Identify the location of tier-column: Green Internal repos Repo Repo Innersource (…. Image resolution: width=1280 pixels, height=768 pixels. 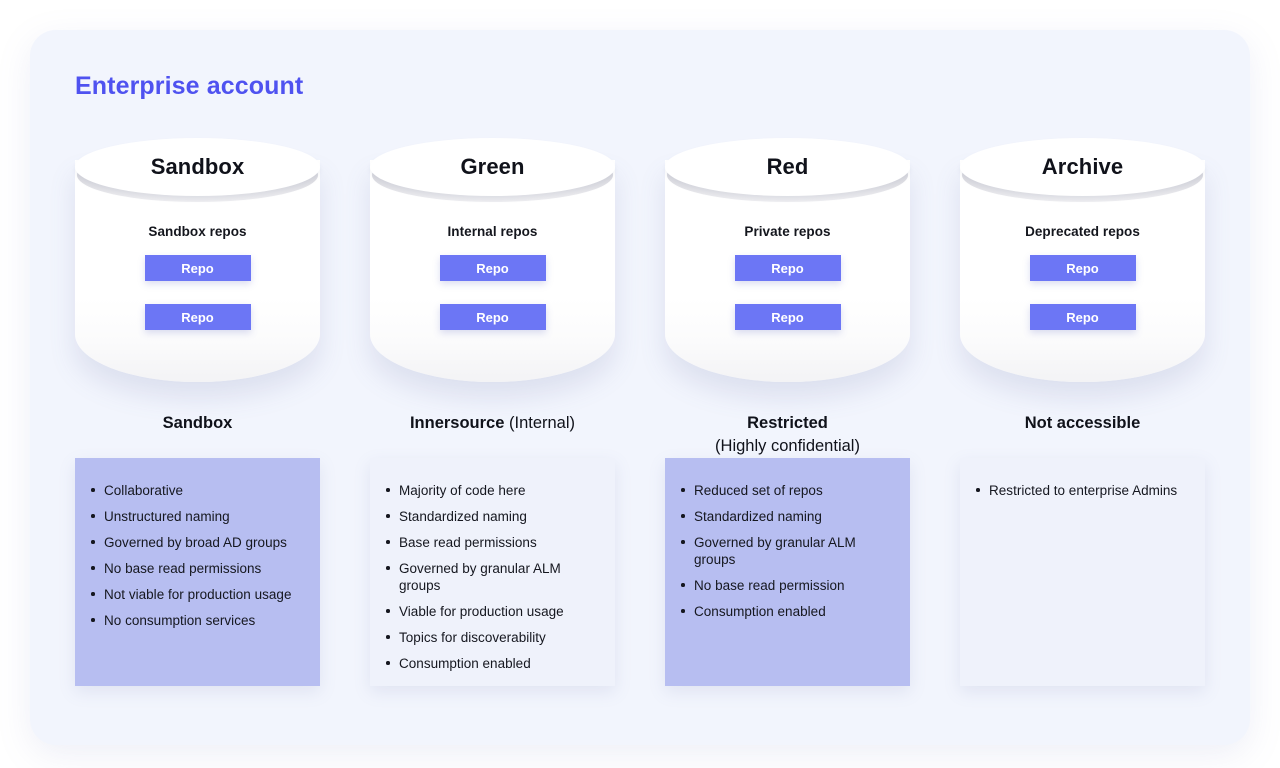
(492, 430).